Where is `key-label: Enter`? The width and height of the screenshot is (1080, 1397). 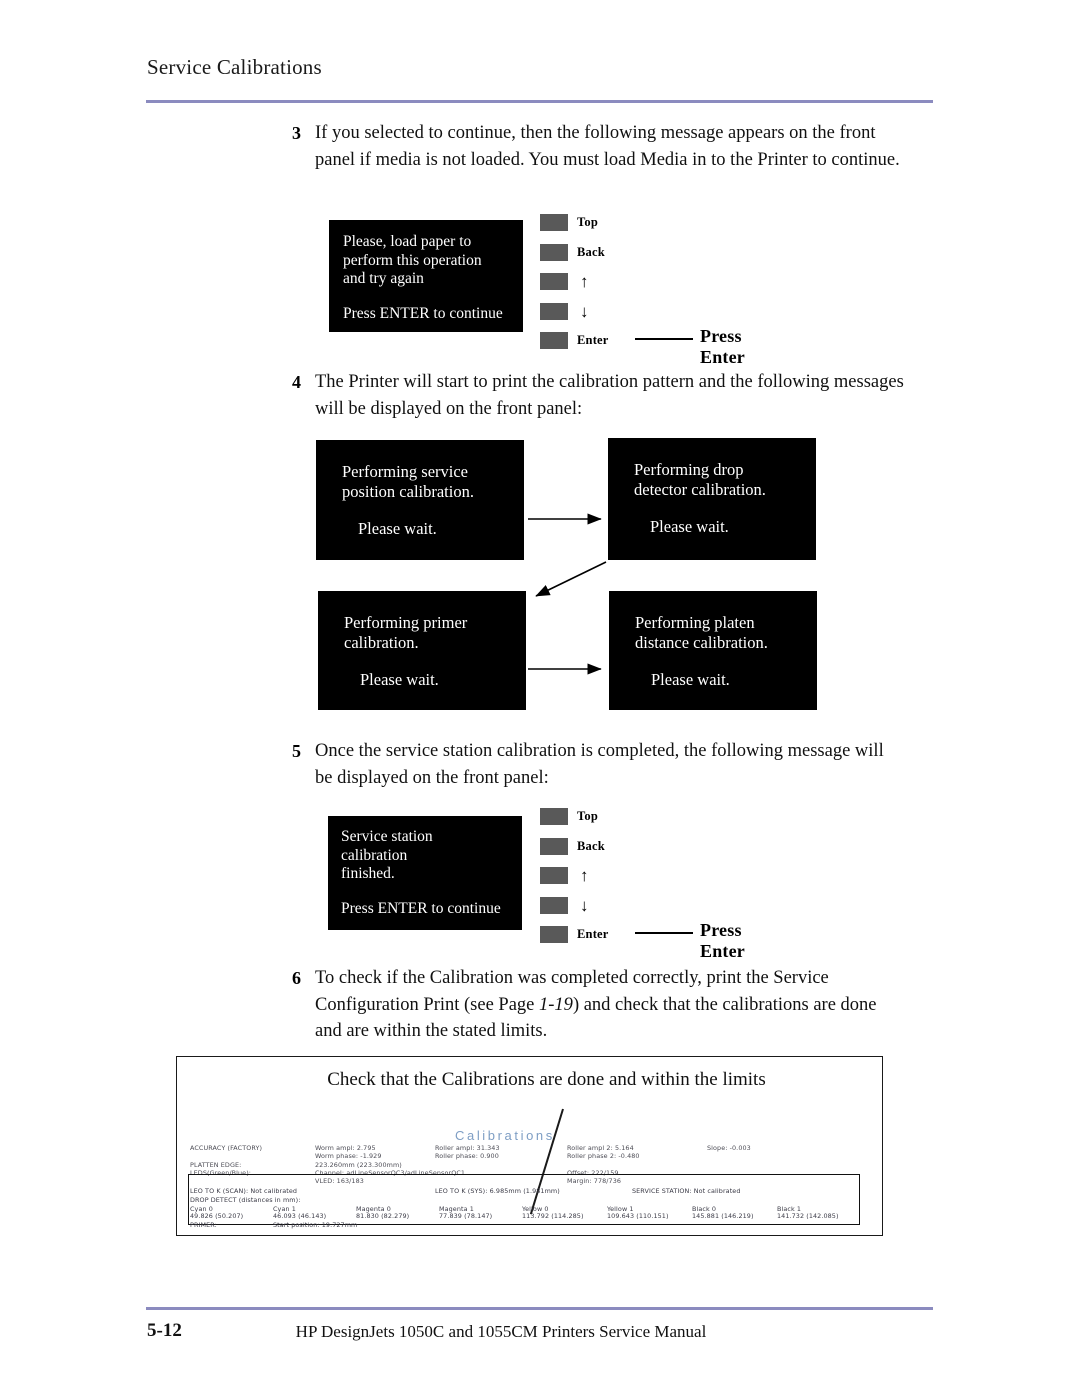 key-label: Enter is located at coordinates (593, 934).